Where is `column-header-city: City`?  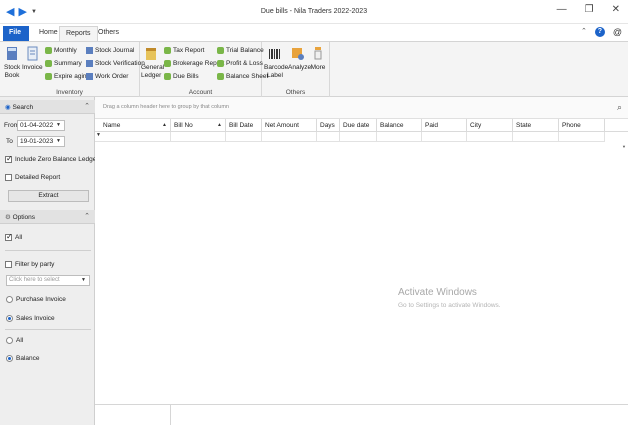 column-header-city: City is located at coordinates (490, 125).